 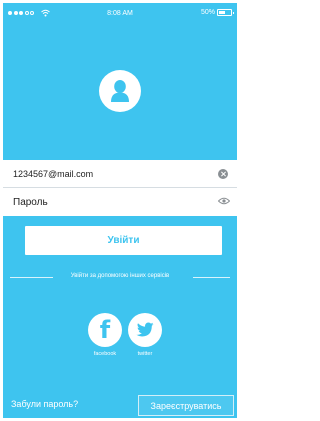 I want to click on eye-icon, so click(x=224, y=201).